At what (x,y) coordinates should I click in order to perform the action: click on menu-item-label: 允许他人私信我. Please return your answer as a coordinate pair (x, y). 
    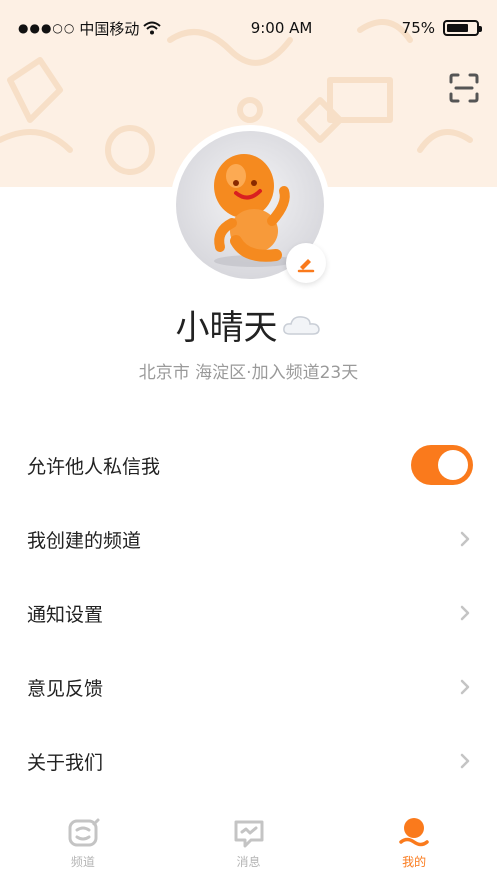
    Looking at the image, I should click on (94, 466).